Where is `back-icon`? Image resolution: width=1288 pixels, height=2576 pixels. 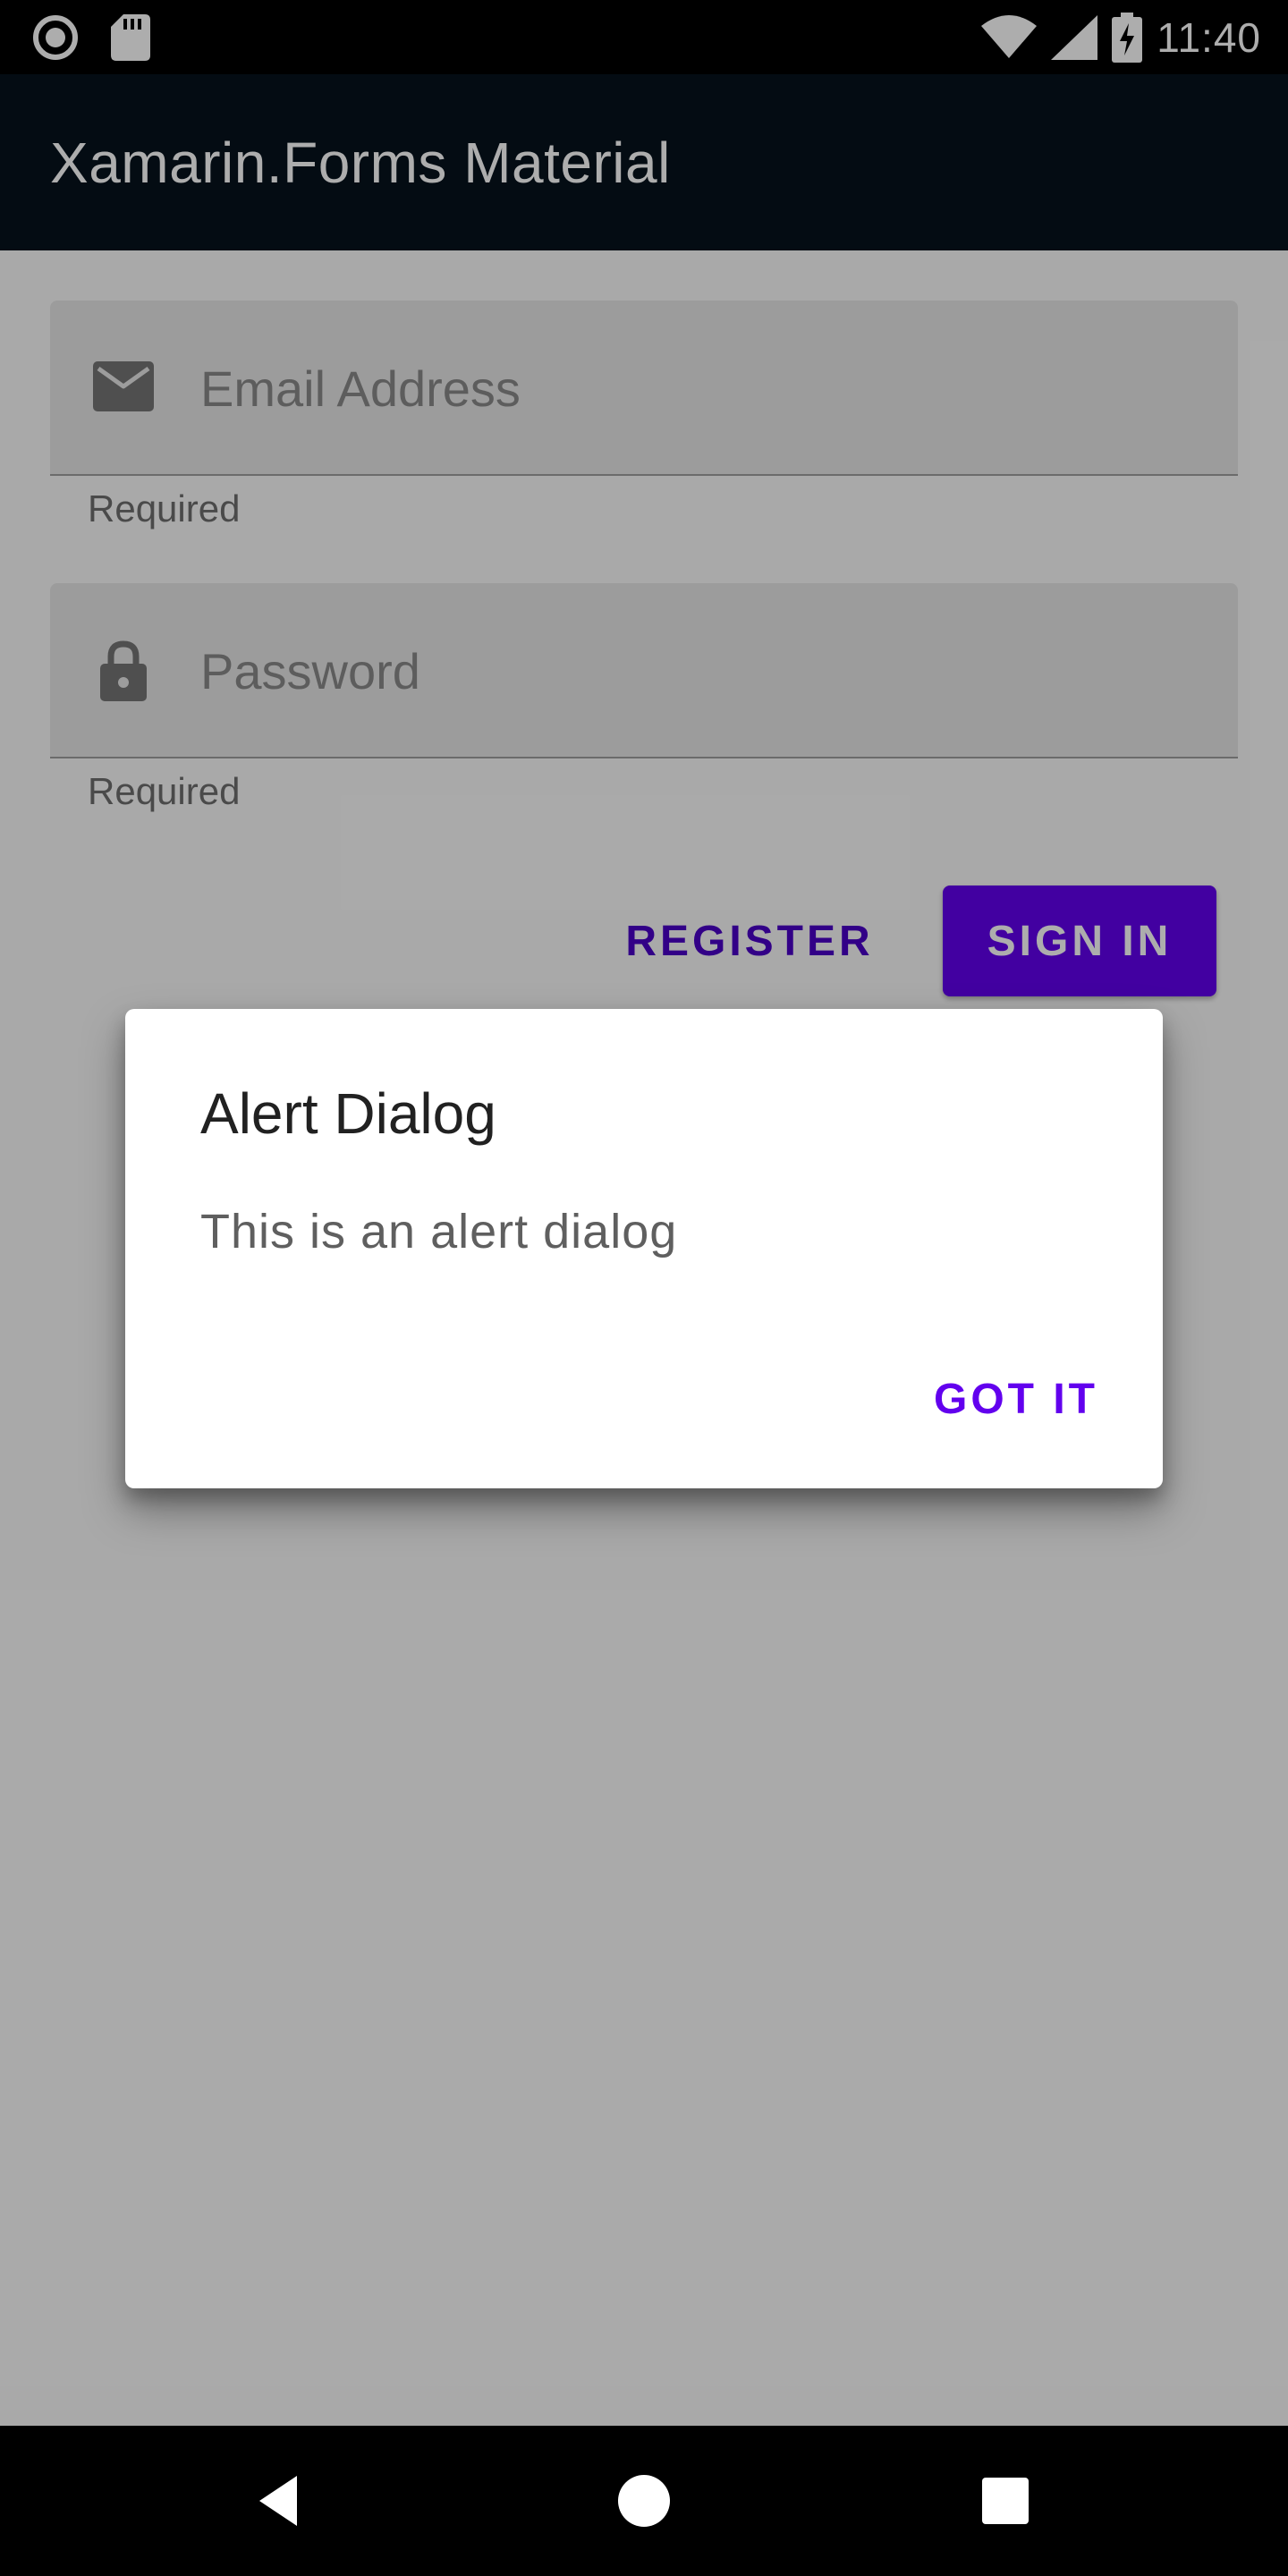
back-icon is located at coordinates (282, 2501).